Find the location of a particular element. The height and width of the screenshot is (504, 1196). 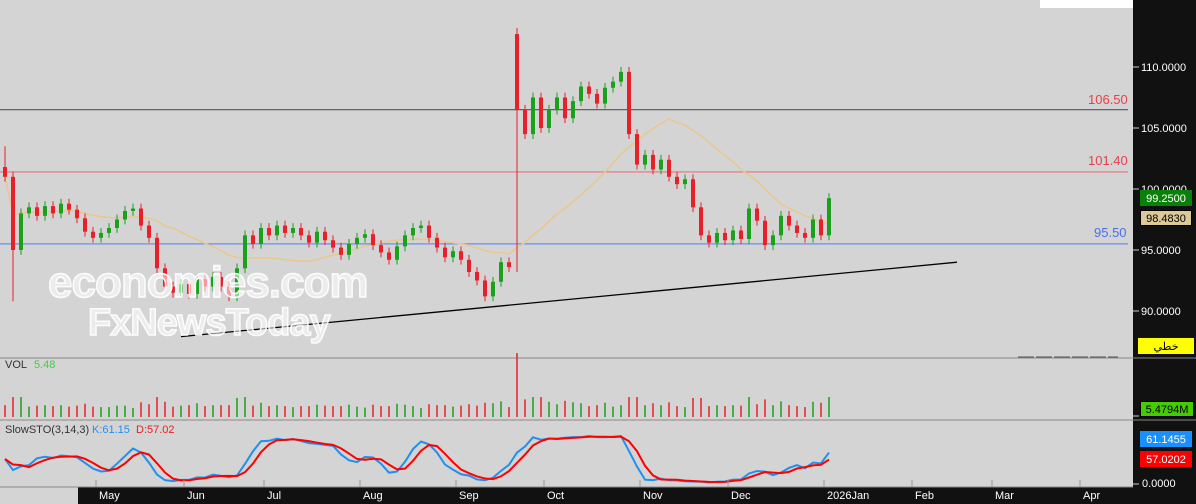

price-tick-label: 95.0000 is located at coordinates (1161, 251).